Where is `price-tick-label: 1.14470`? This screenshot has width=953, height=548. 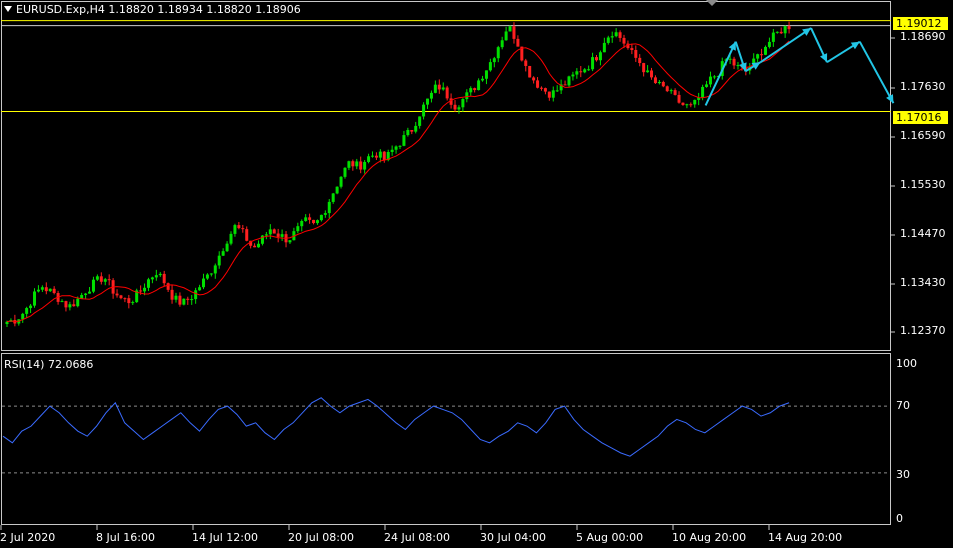
price-tick-label: 1.14470 is located at coordinates (923, 233).